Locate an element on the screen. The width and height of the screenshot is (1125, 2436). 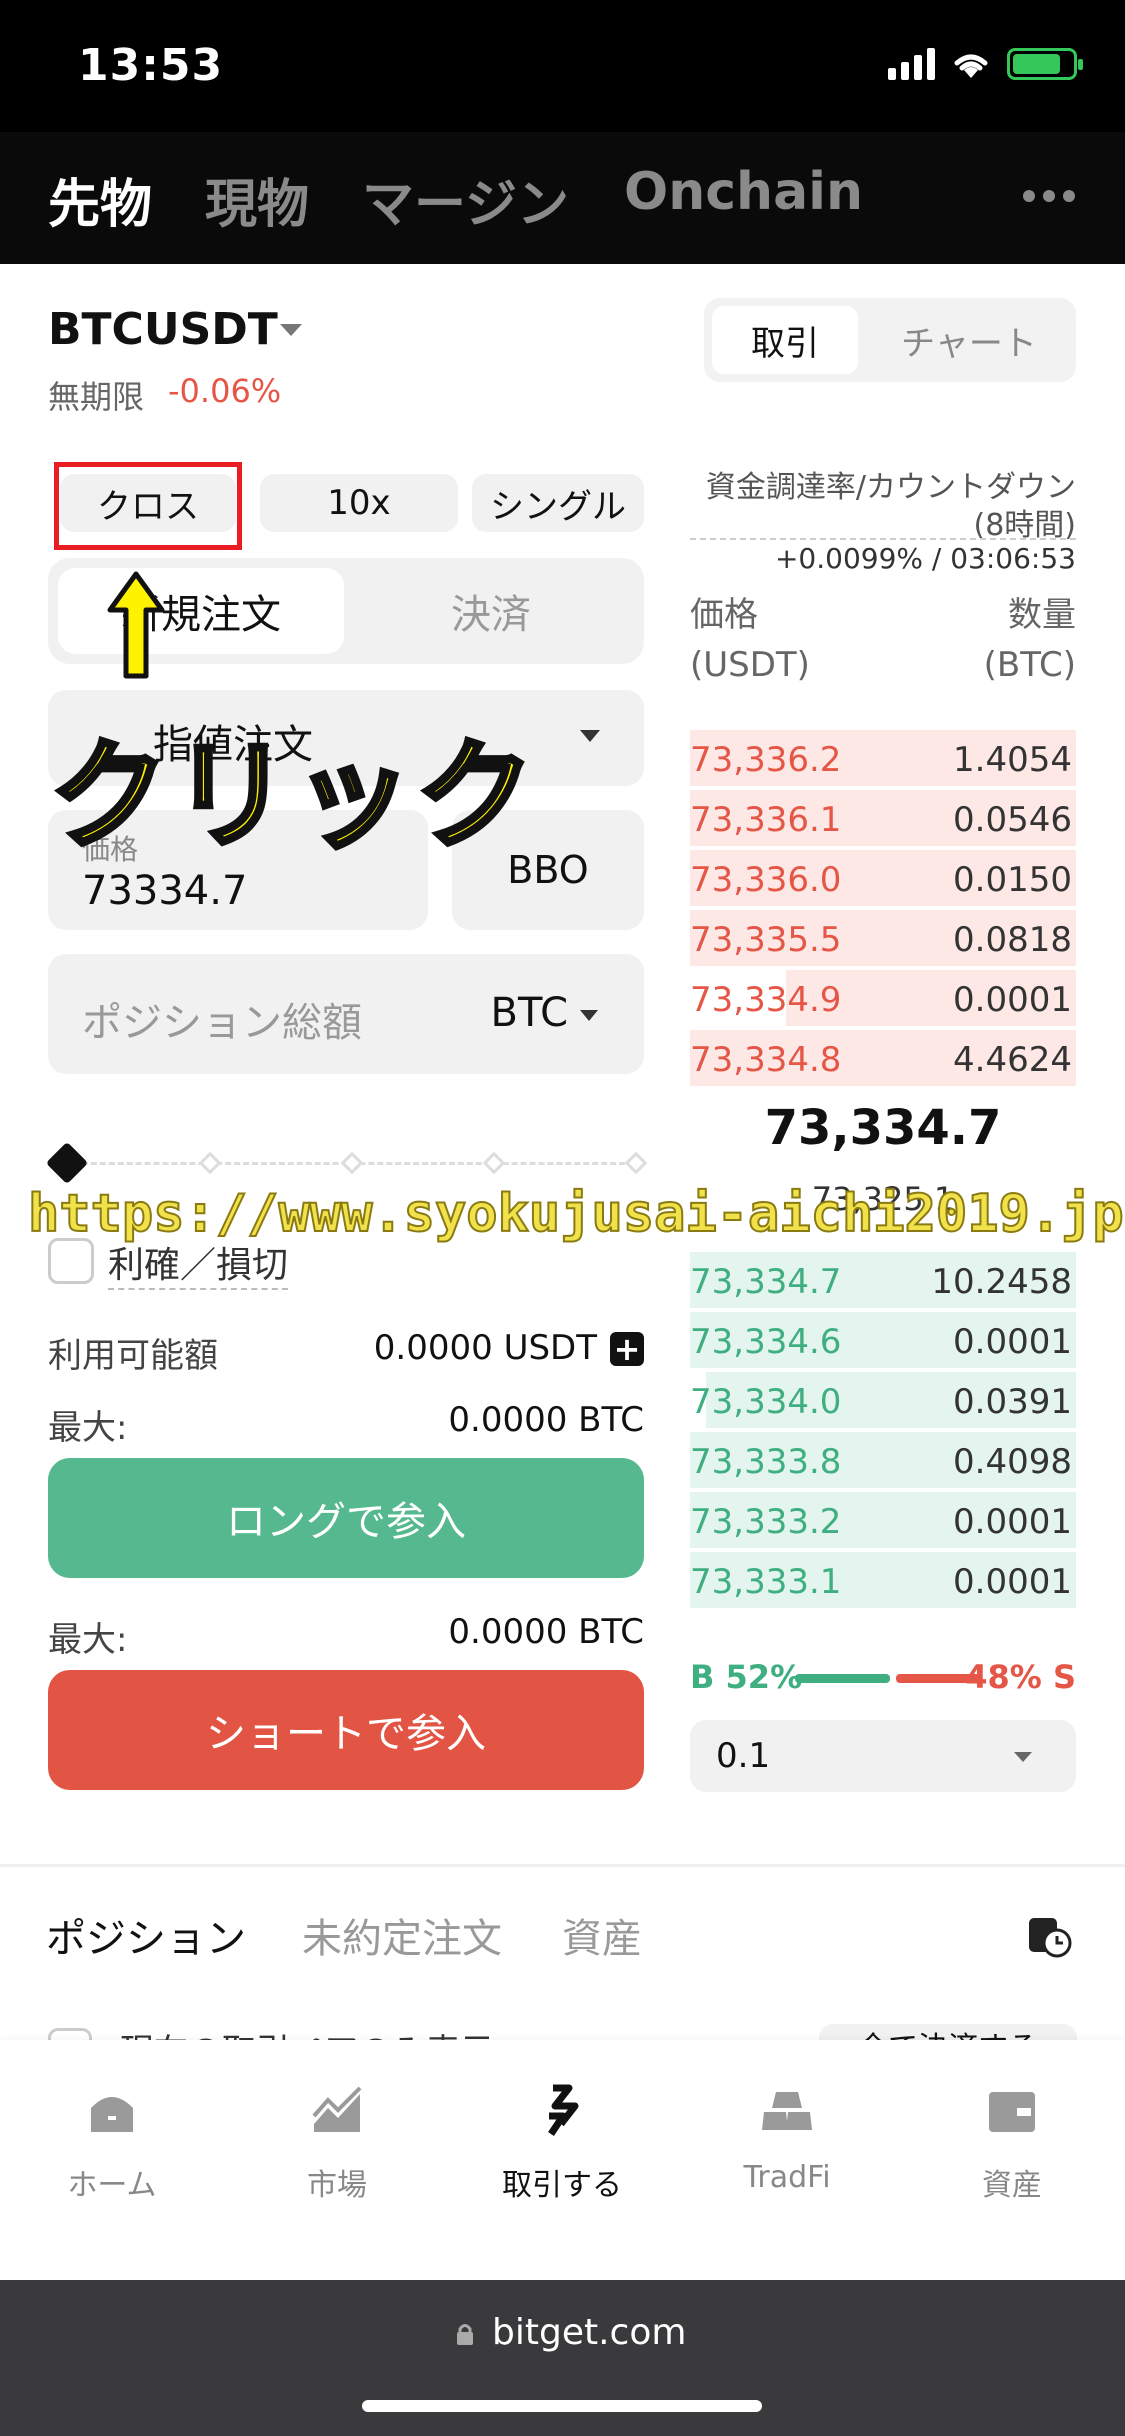
wallet-icon is located at coordinates (1012, 2112).